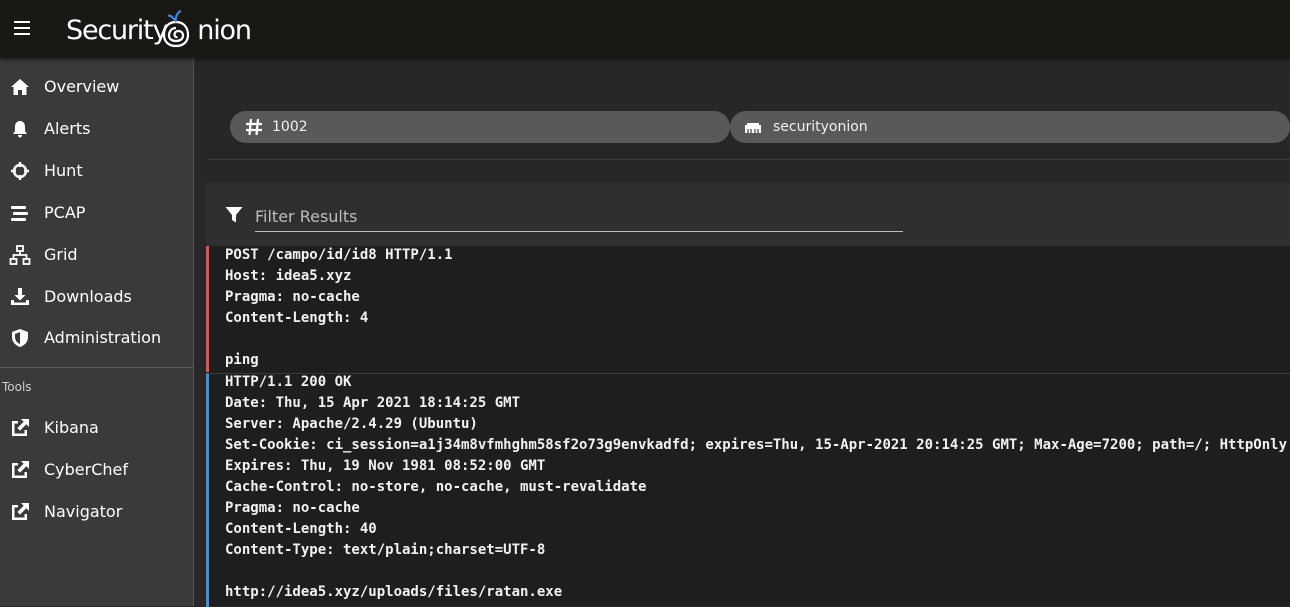 This screenshot has width=1290, height=607. What do you see at coordinates (394, 592) in the screenshot?
I see `response-line: http://idea5.xyz/uploads/files/ratan.exe` at bounding box center [394, 592].